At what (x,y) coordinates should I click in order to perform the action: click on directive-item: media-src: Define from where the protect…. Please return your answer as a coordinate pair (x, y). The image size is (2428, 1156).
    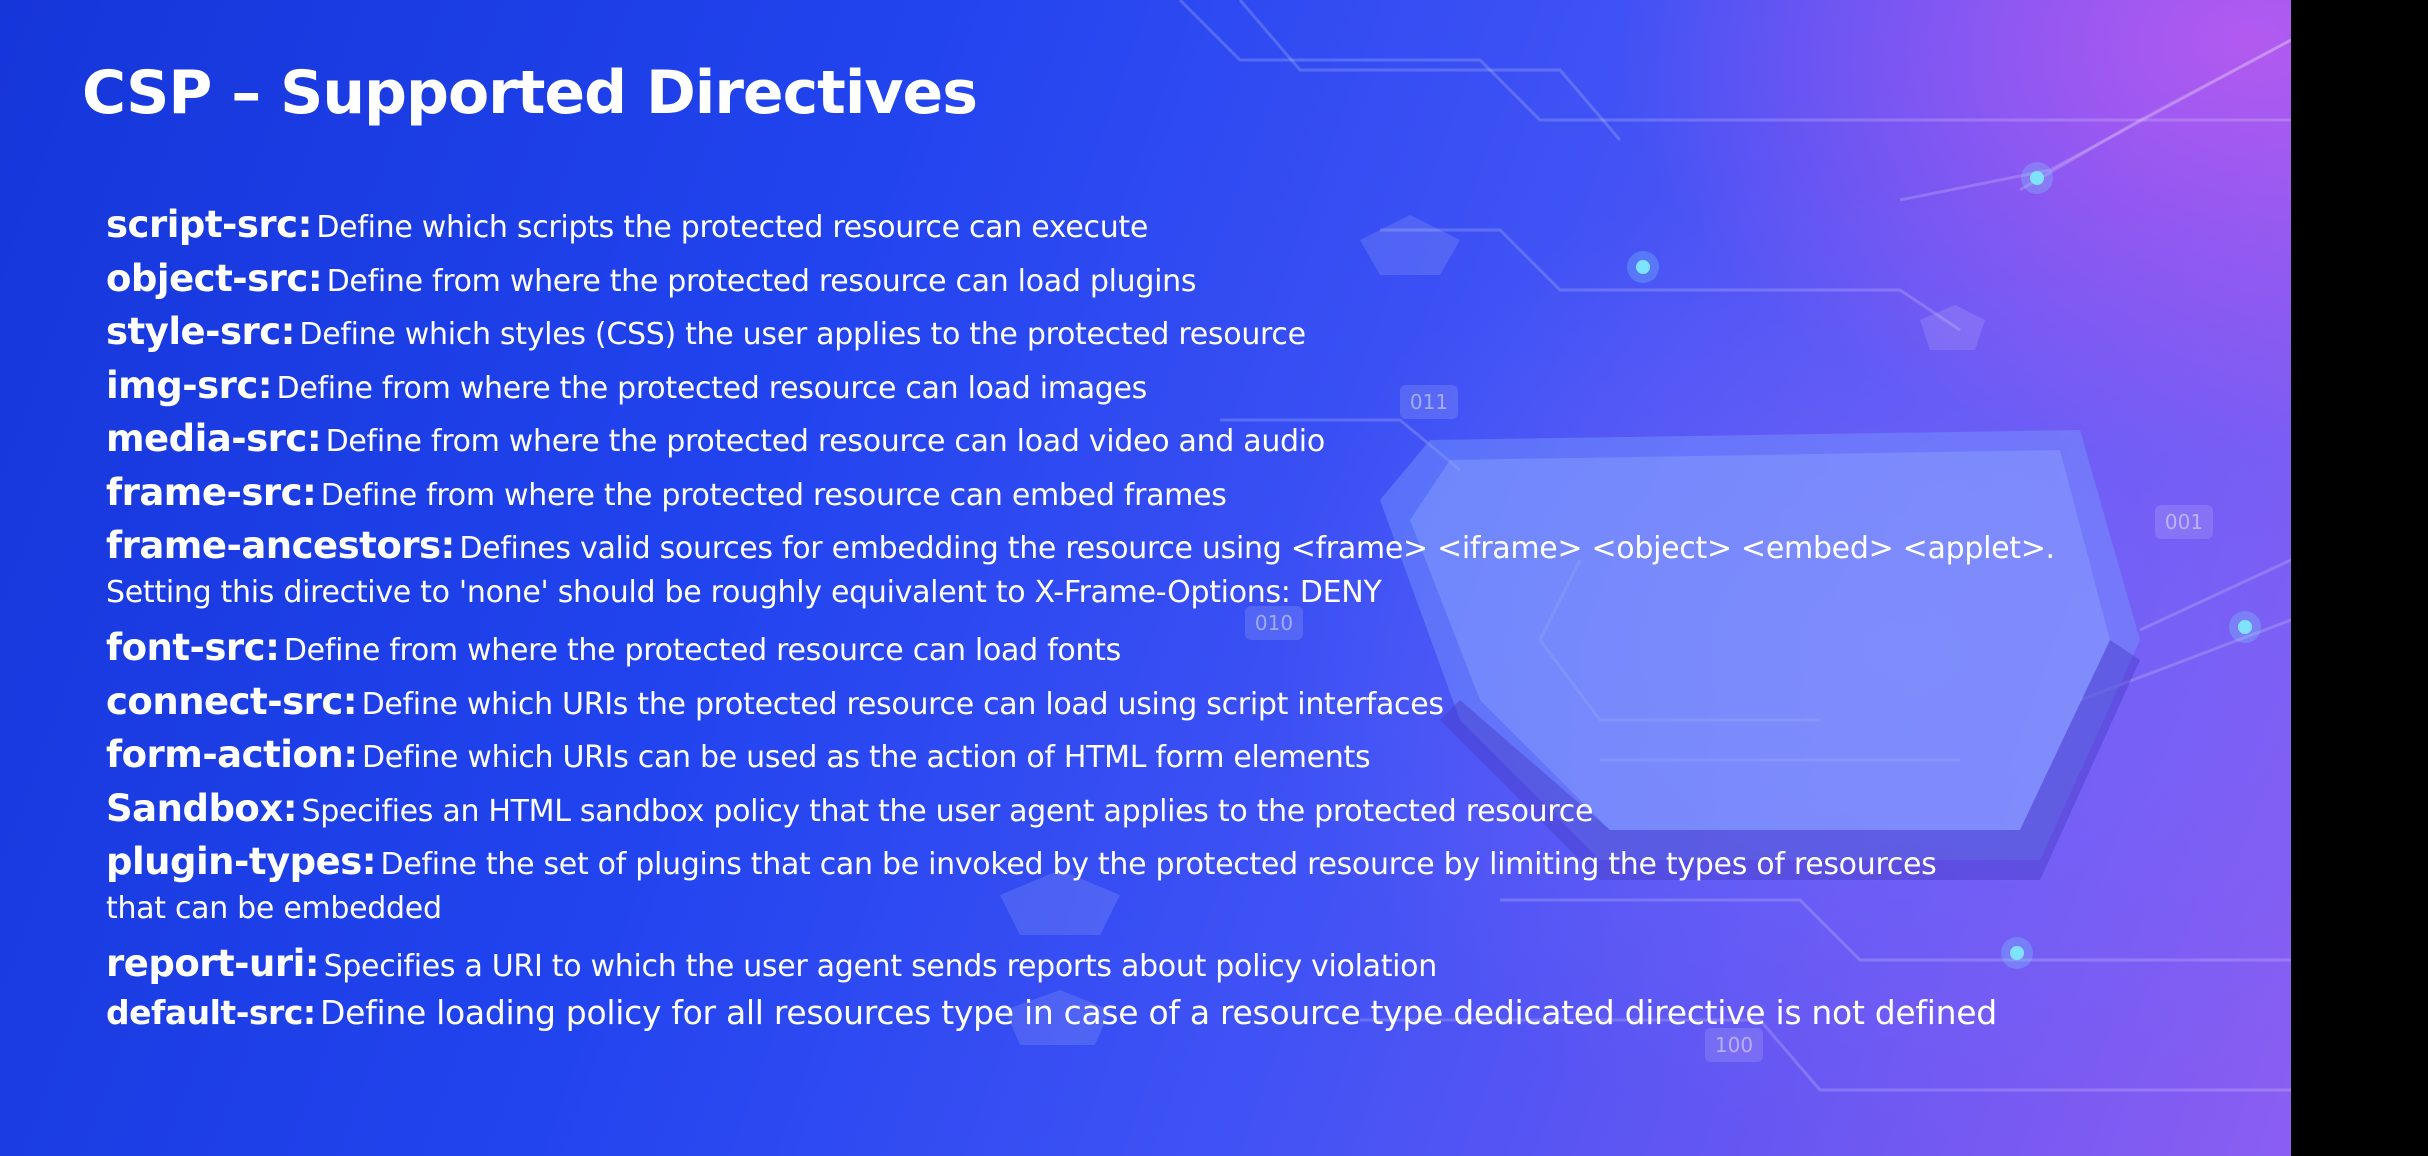
    Looking at the image, I should click on (1191, 439).